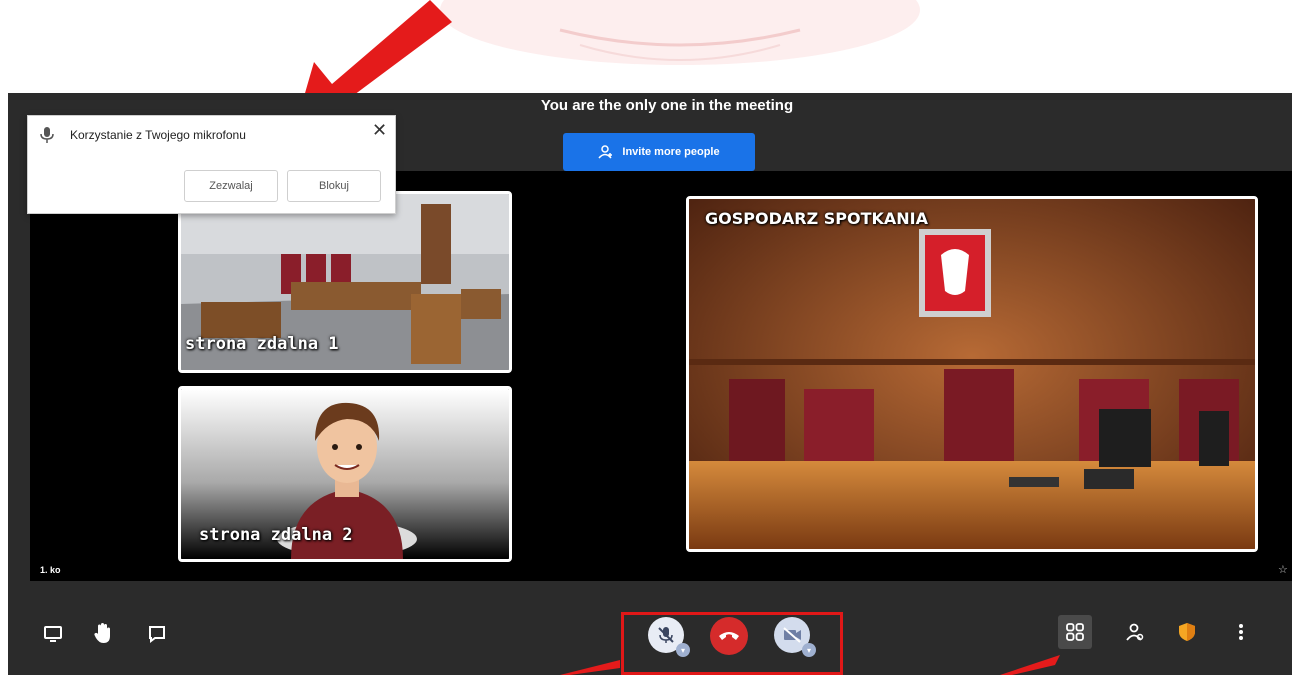 This screenshot has width=1299, height=675. Describe the element at coordinates (667, 105) in the screenshot. I see `meeting-status-text: You are the only one in the meeting` at that location.